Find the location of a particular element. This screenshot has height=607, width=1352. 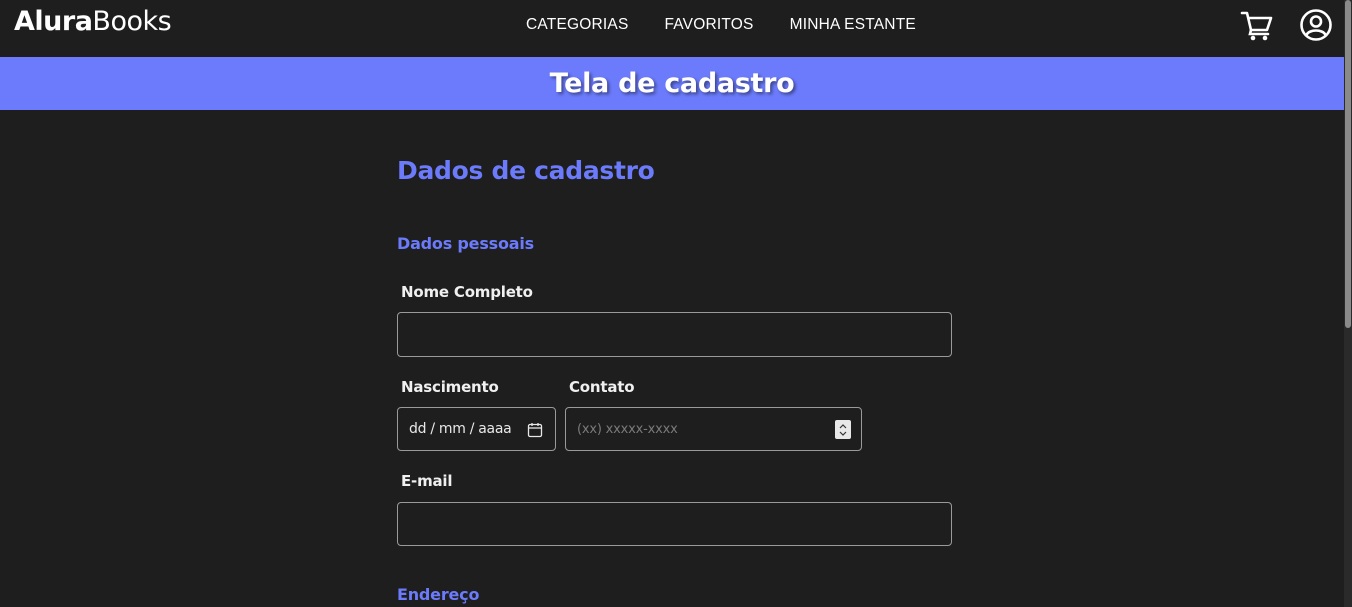

alurabooks-logo: AluraBooks is located at coordinates (93, 21).